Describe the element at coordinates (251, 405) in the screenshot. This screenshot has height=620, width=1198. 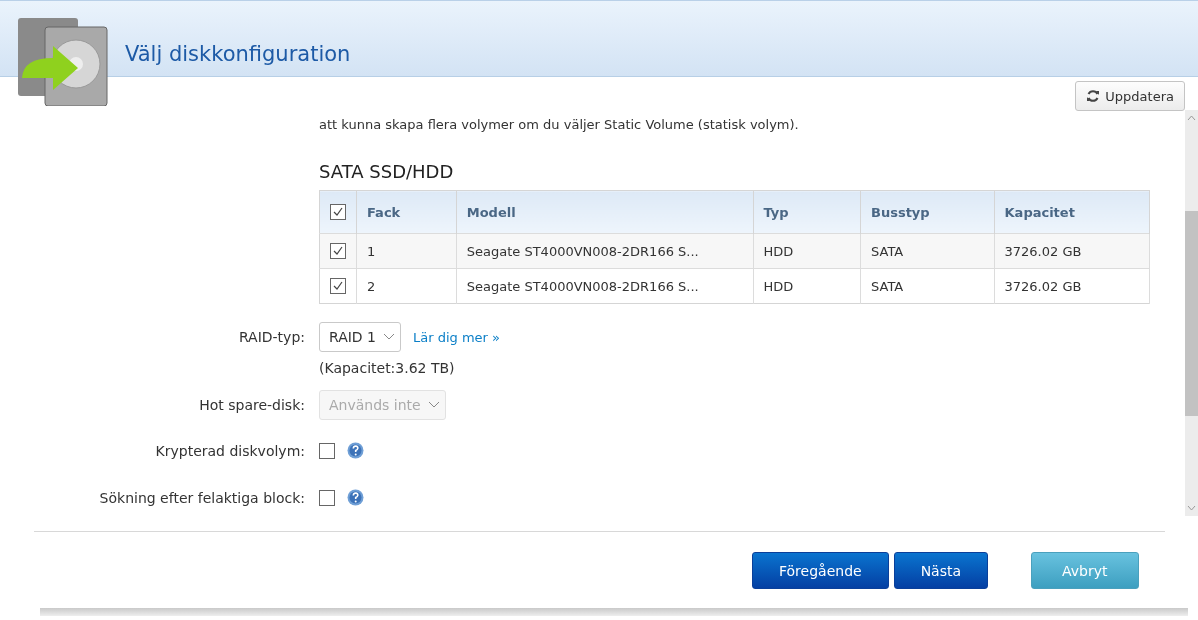
I see `field-label: Hot spare-disk:` at that location.